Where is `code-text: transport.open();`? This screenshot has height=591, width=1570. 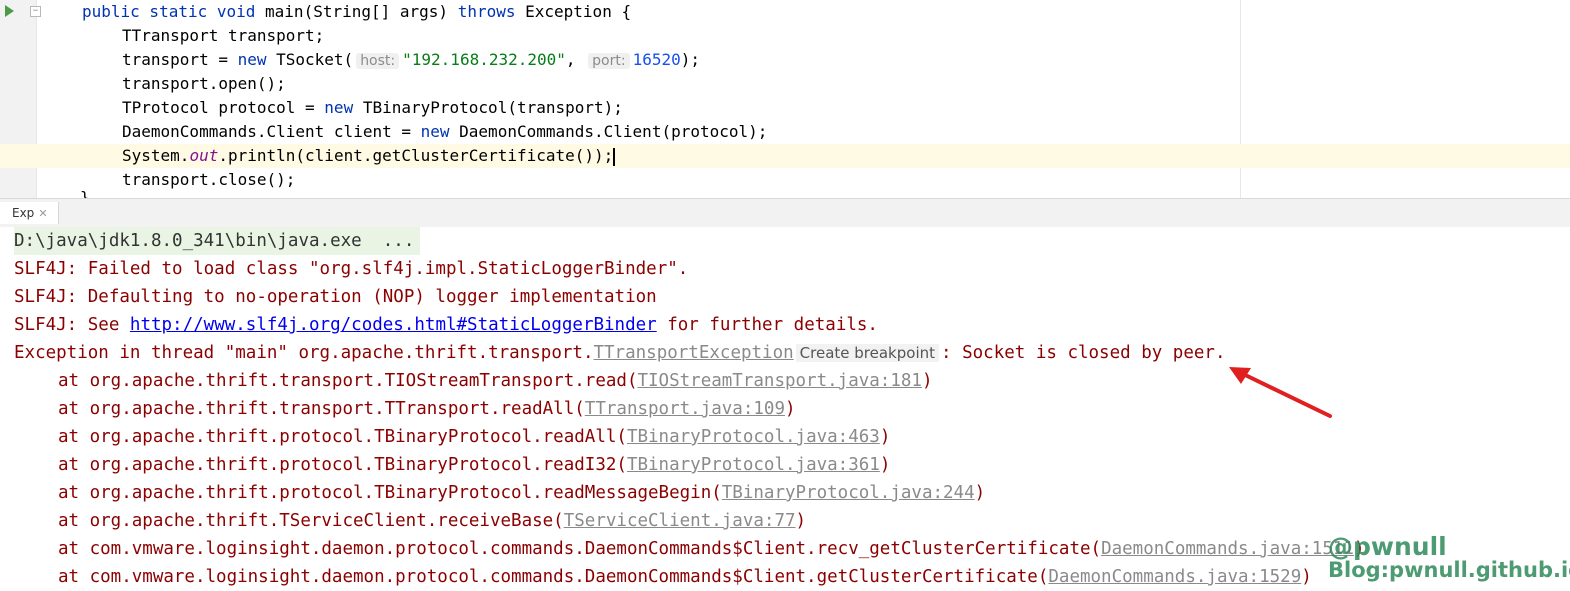 code-text: transport.open(); is located at coordinates (204, 84).